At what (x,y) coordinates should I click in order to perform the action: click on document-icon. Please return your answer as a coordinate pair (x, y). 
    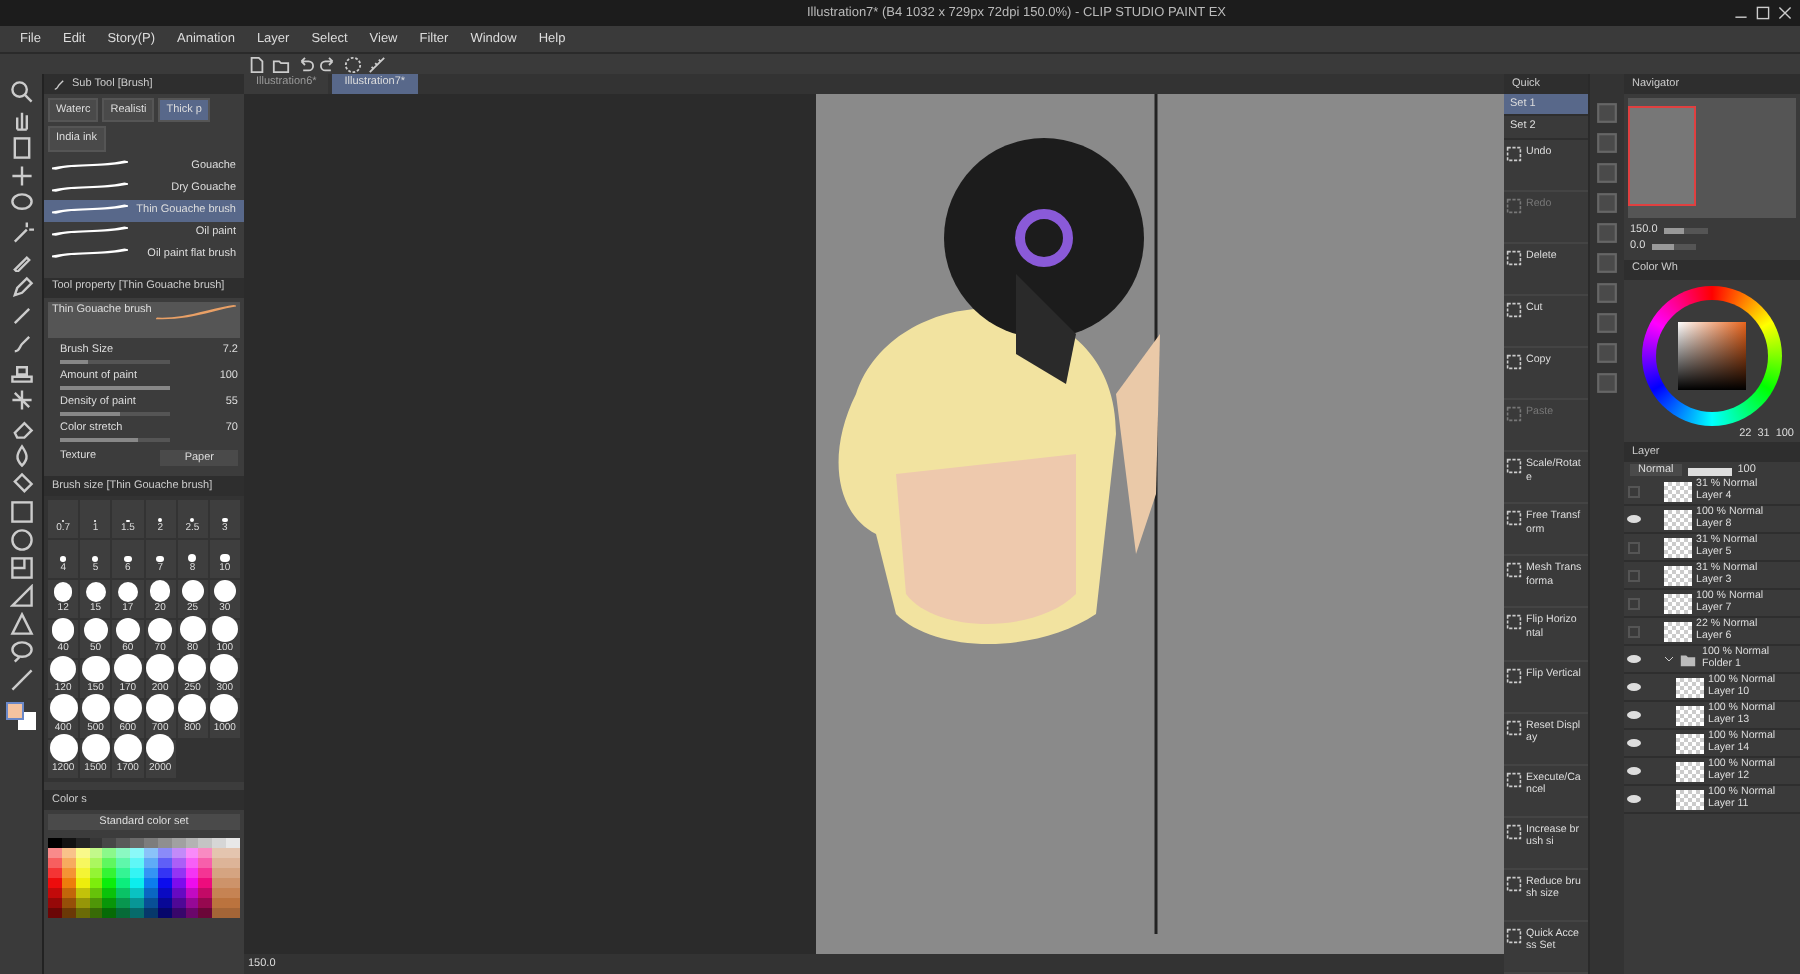
    Looking at the image, I should click on (257, 64).